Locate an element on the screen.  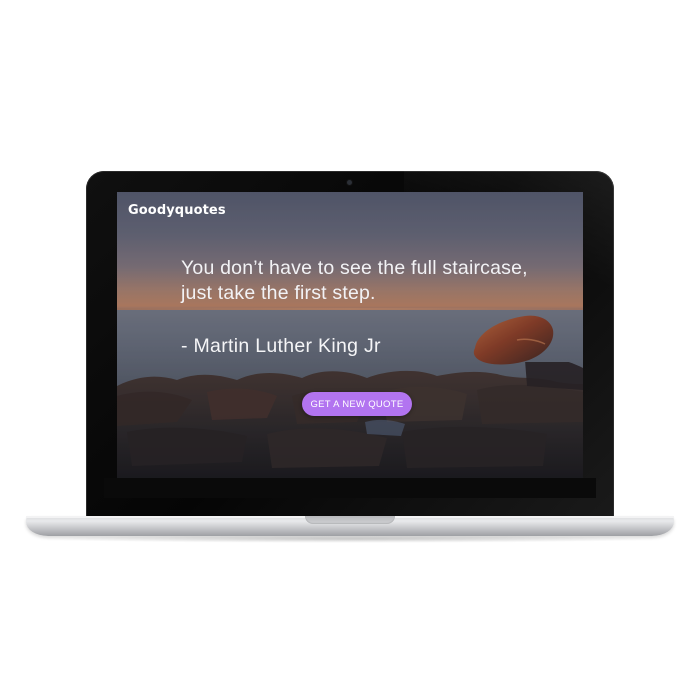
laptop-shadow is located at coordinates (350, 539).